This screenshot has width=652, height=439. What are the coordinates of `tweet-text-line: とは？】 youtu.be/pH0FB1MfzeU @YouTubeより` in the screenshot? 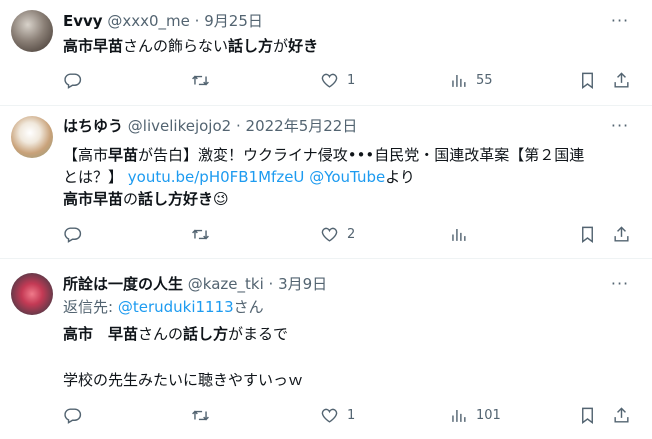 It's located at (353, 177).